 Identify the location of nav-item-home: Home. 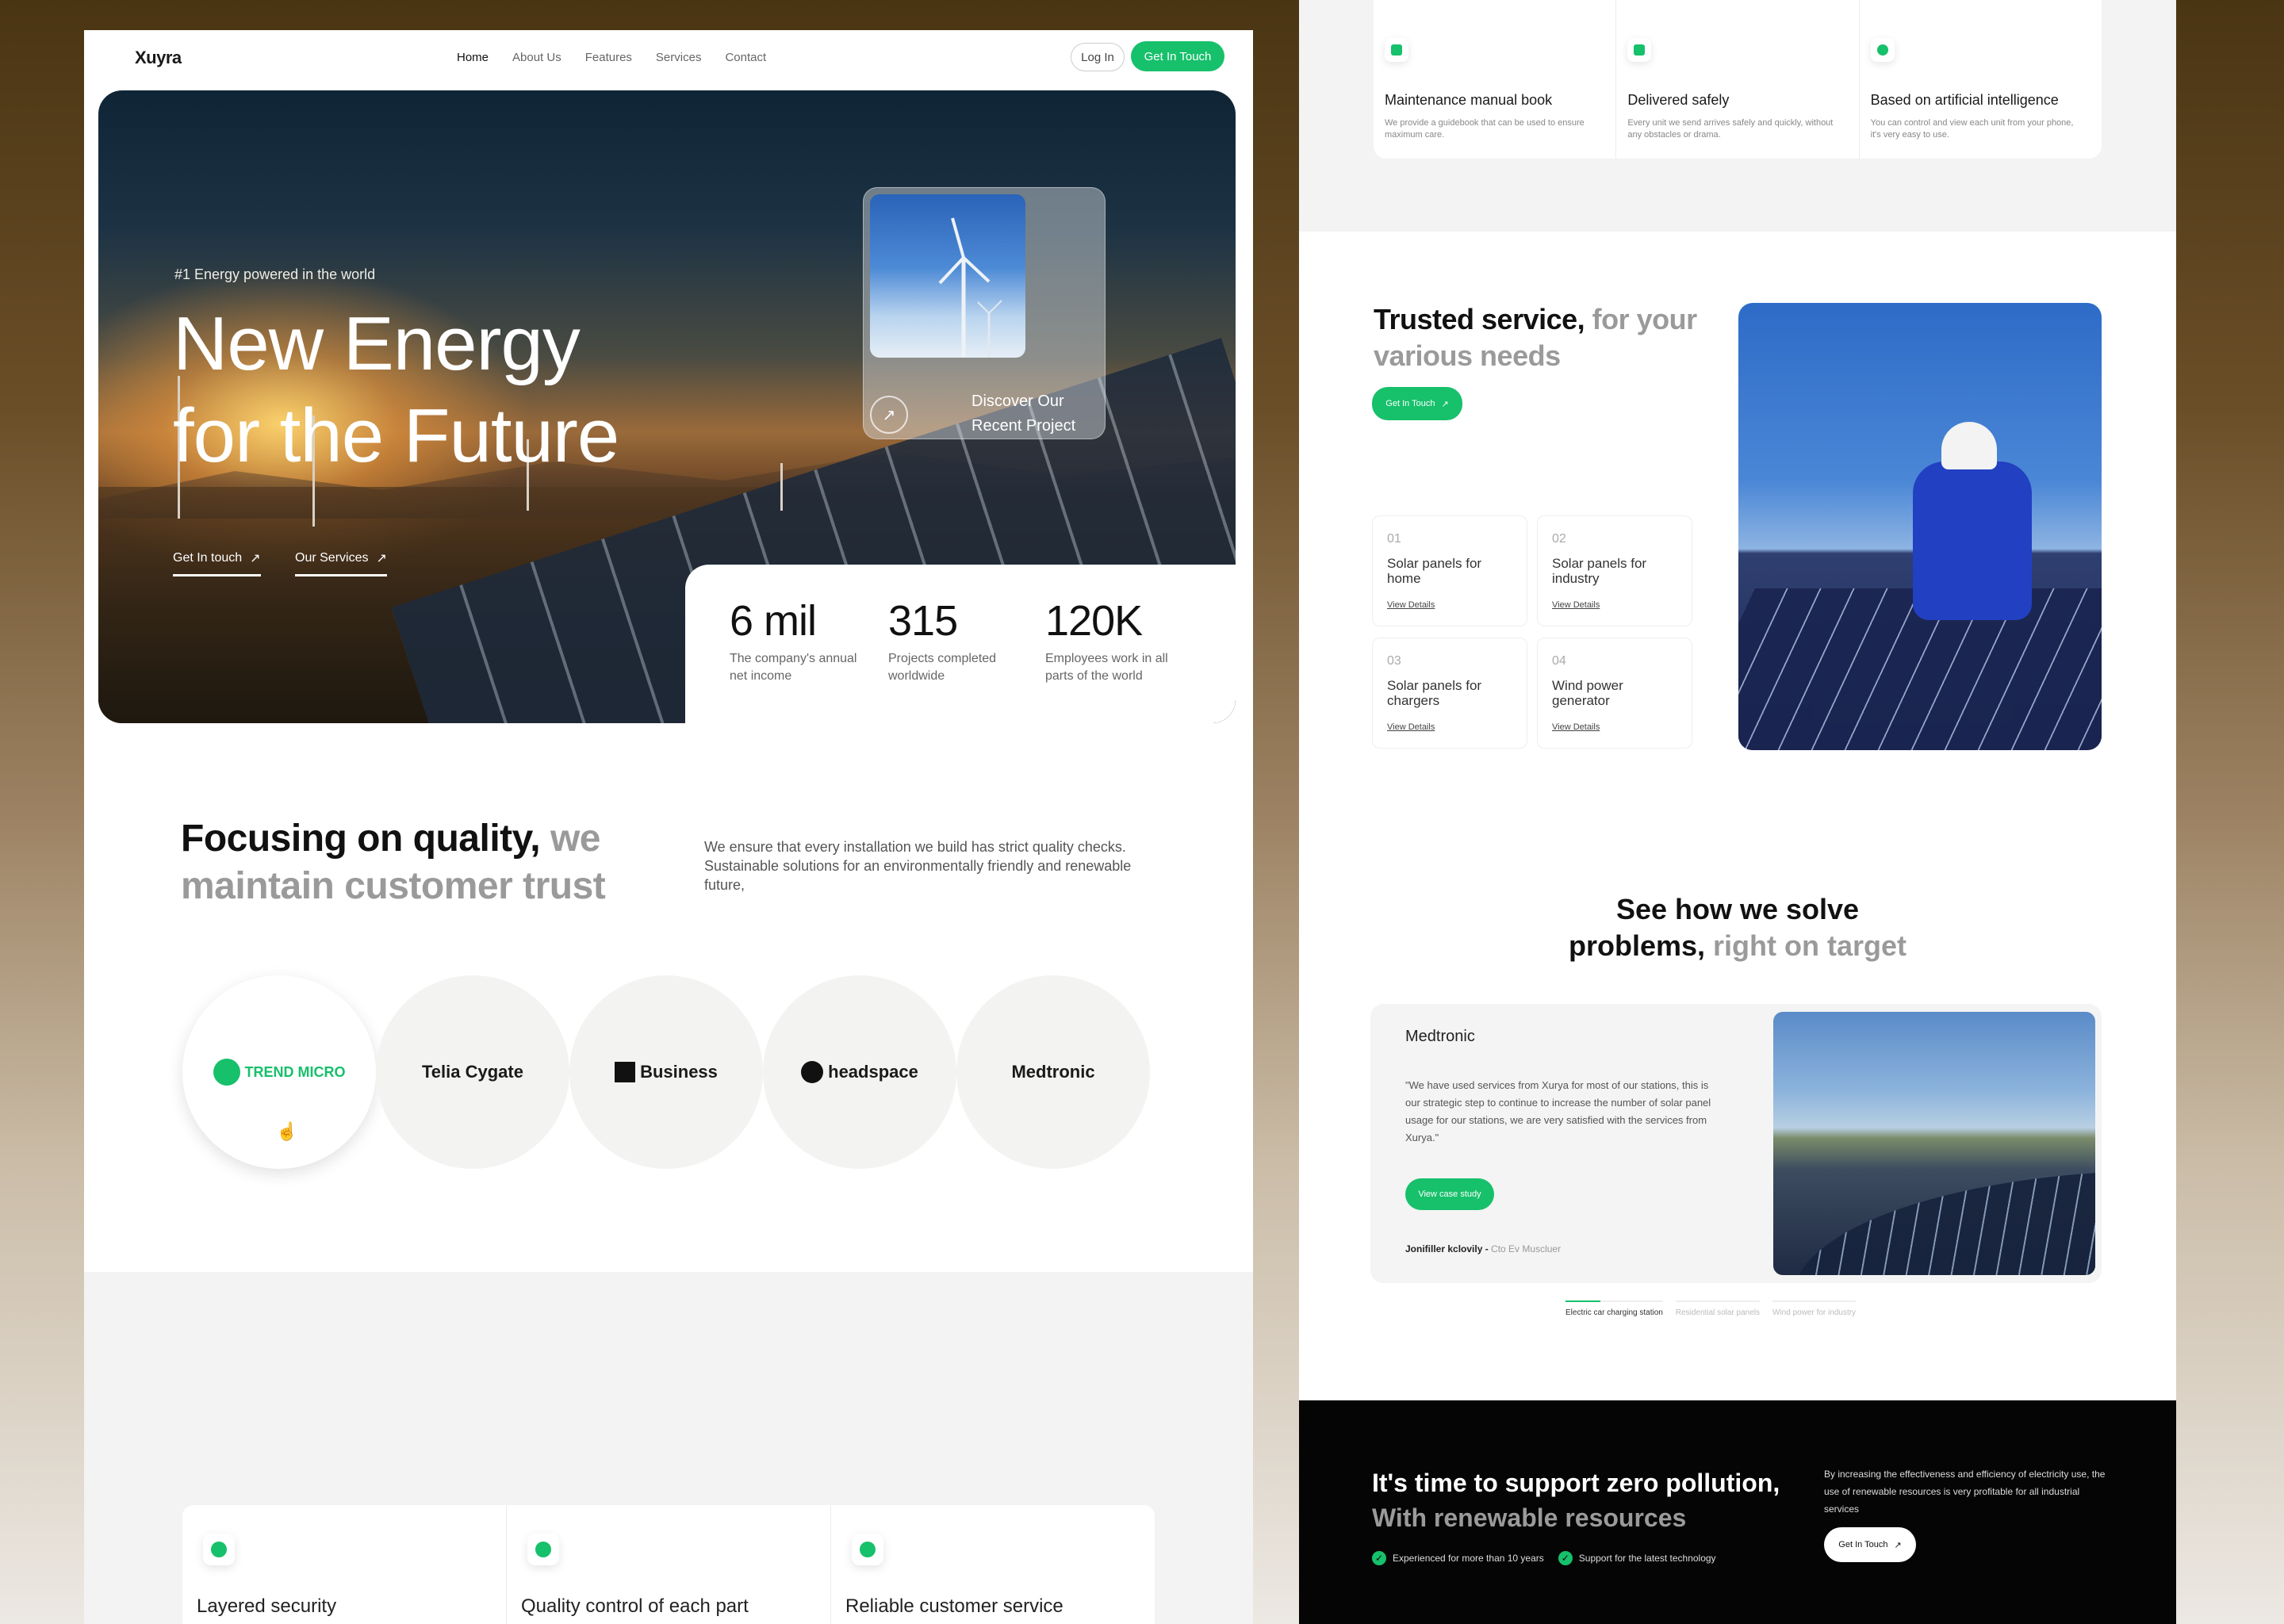
(473, 57).